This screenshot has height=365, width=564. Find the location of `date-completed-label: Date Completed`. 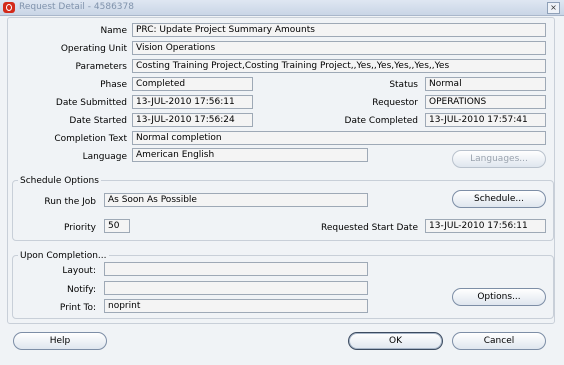

date-completed-label: Date Completed is located at coordinates (381, 121).